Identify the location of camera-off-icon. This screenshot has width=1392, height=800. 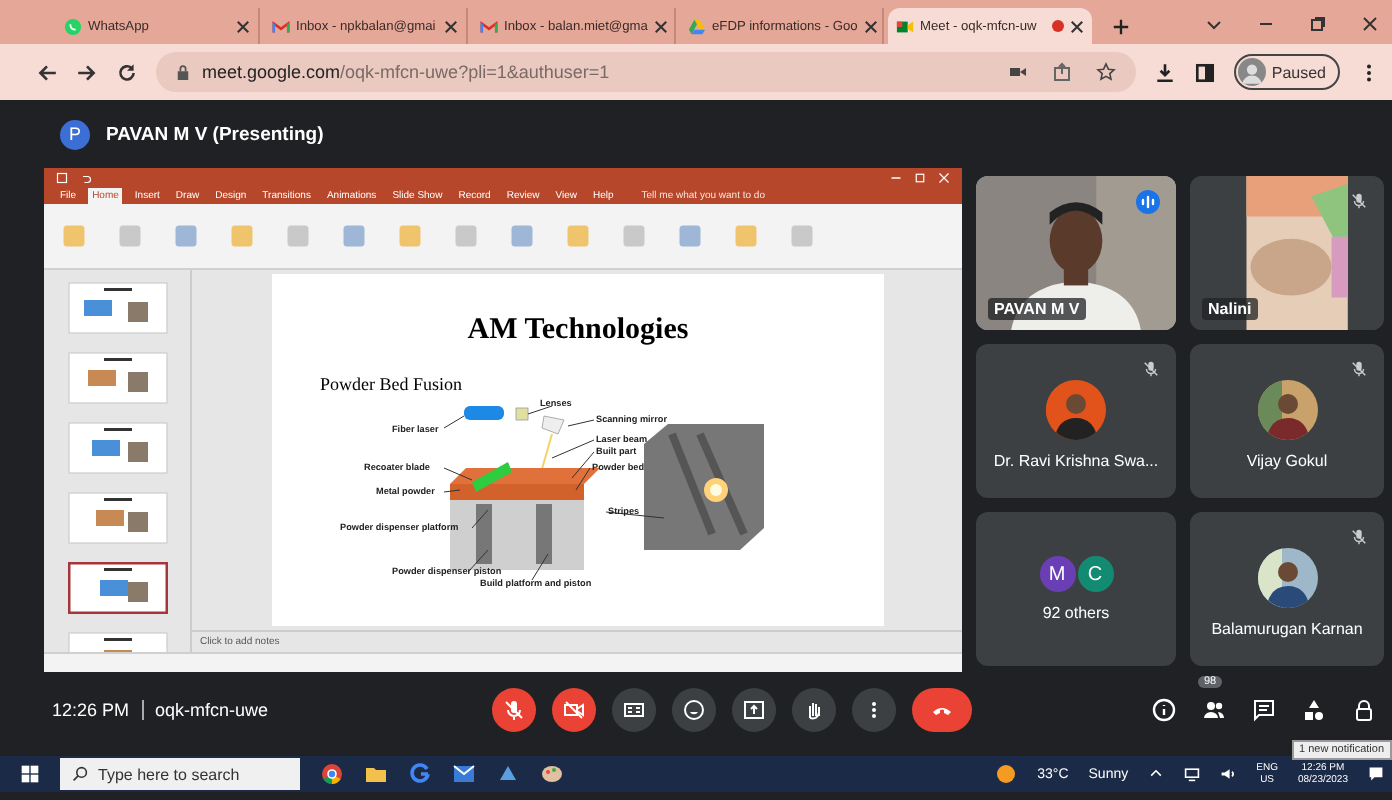
(574, 710).